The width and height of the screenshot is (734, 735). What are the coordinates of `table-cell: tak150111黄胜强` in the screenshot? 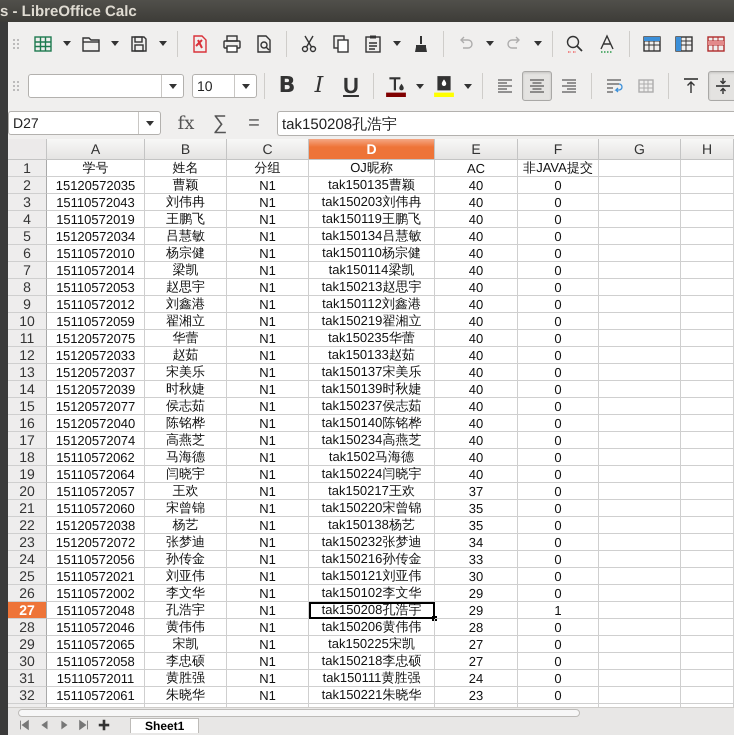 It's located at (372, 678).